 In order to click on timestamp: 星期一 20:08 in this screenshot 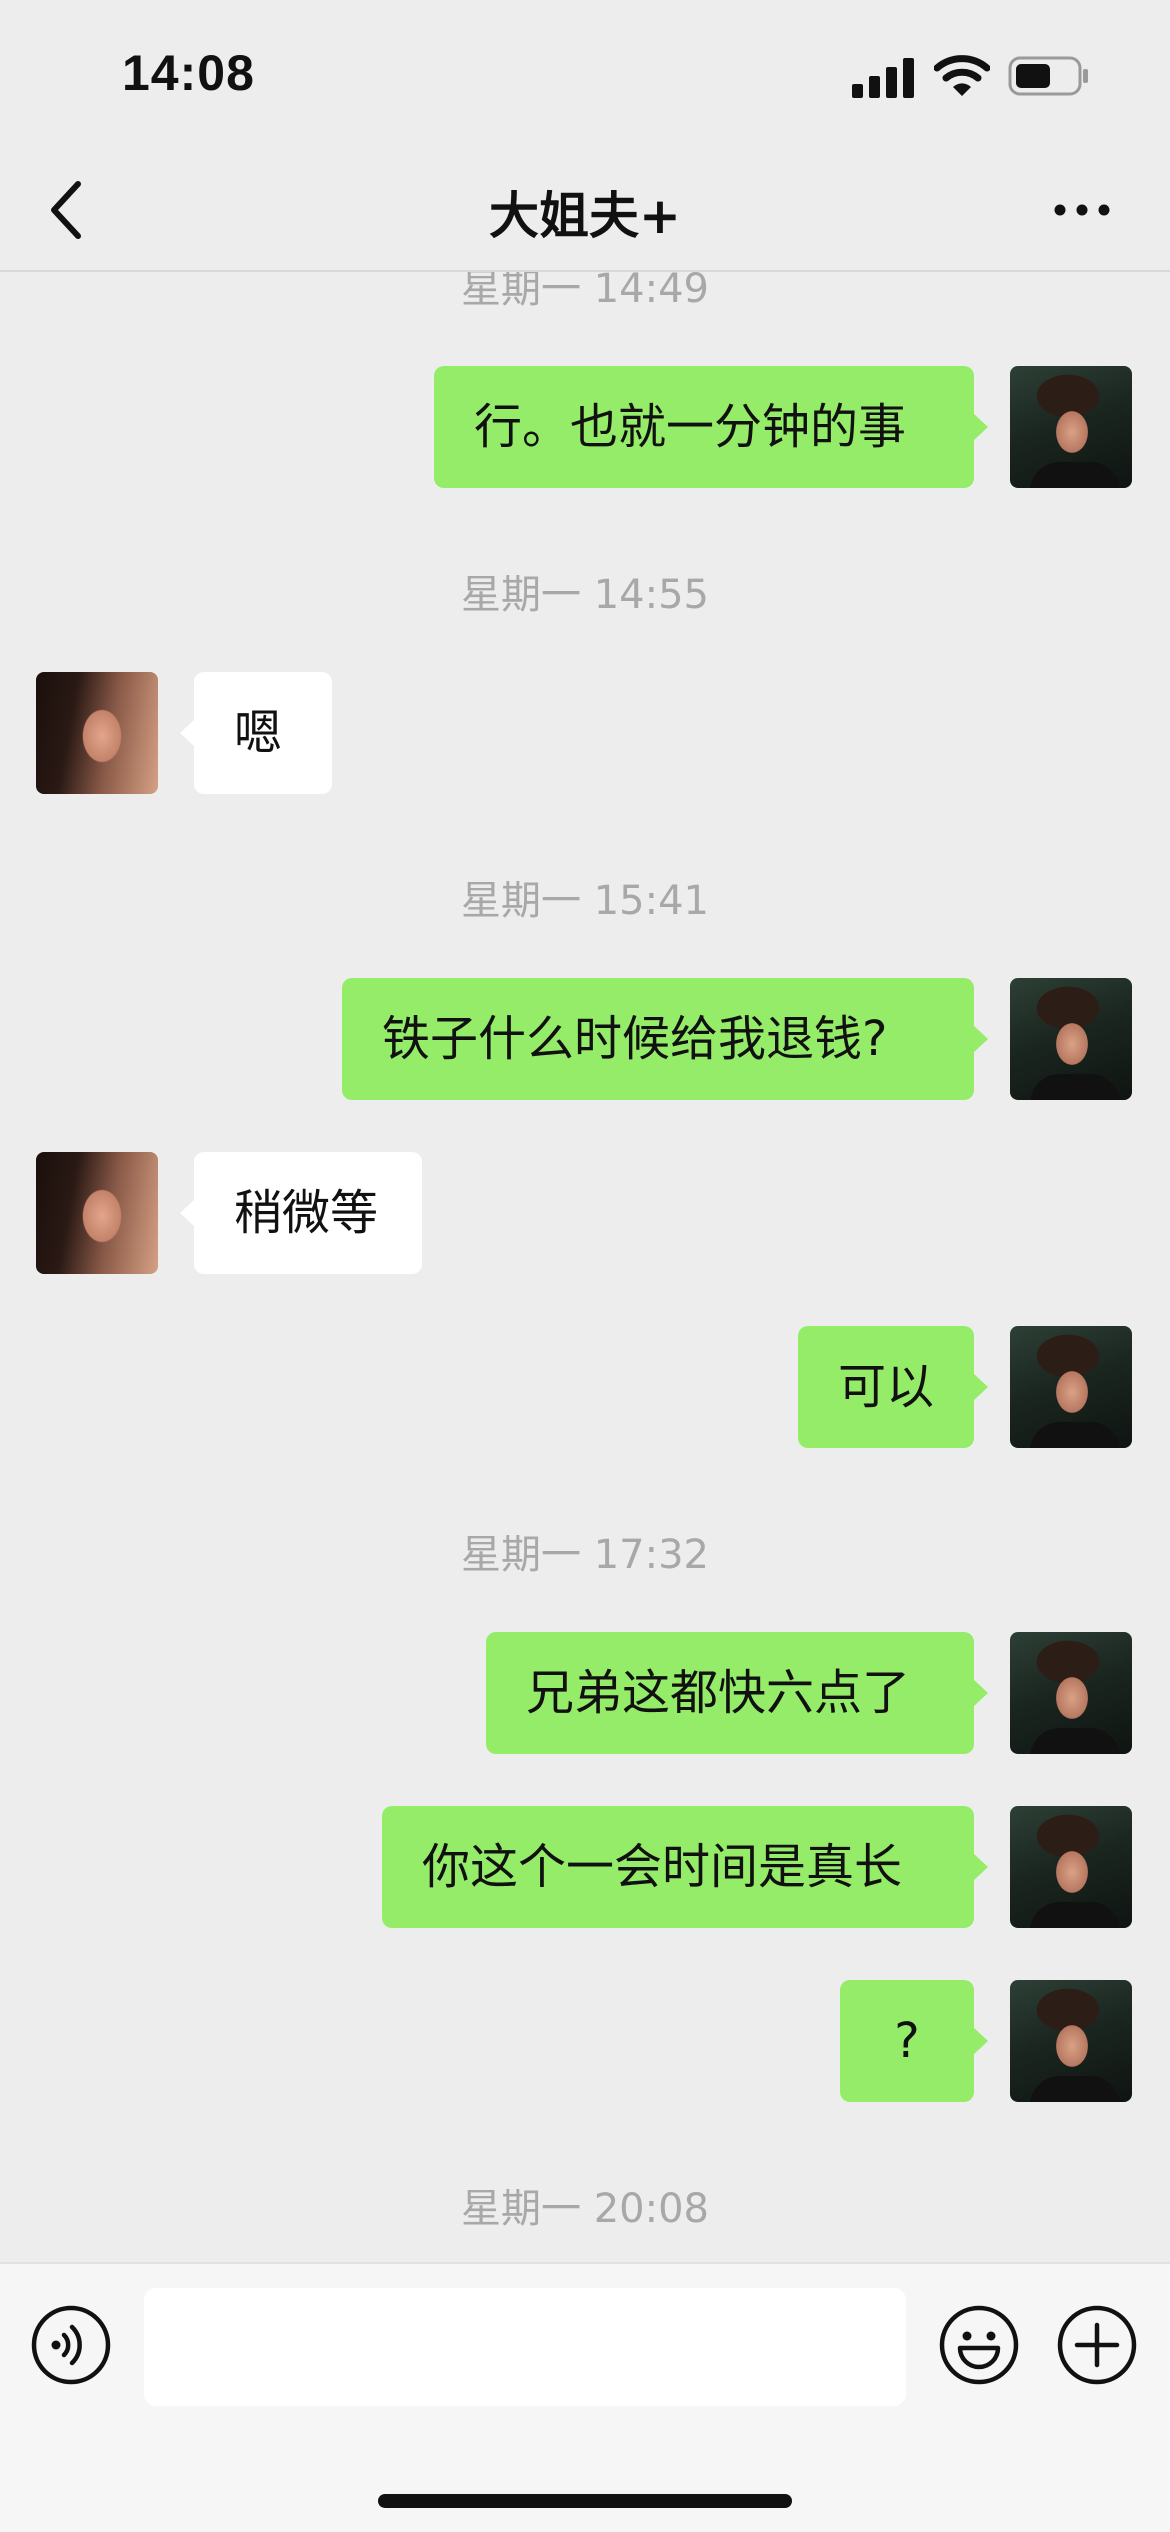, I will do `click(585, 2209)`.